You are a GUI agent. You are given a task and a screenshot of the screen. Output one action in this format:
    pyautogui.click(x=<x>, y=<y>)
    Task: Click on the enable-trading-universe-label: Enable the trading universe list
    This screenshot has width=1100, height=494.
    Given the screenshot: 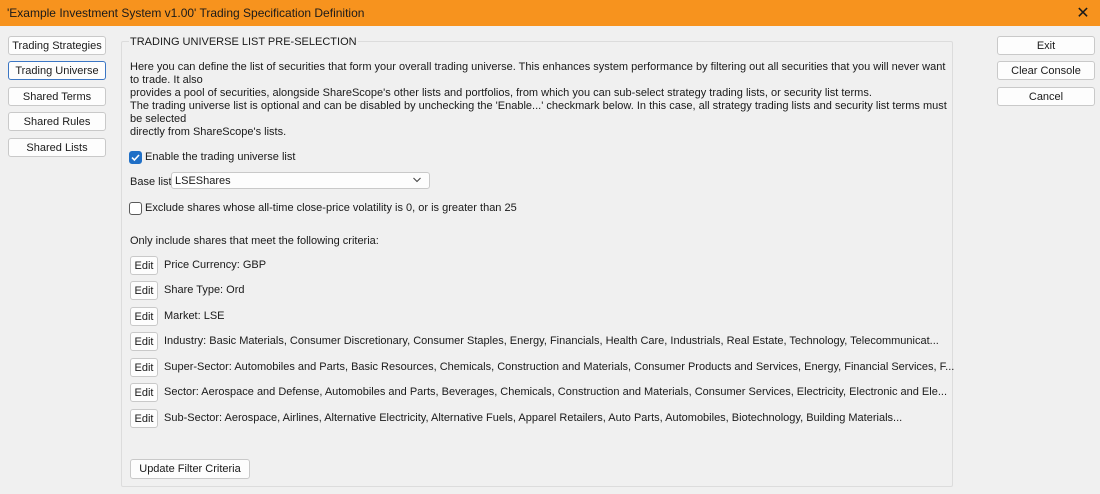 What is the action you would take?
    pyautogui.click(x=220, y=157)
    